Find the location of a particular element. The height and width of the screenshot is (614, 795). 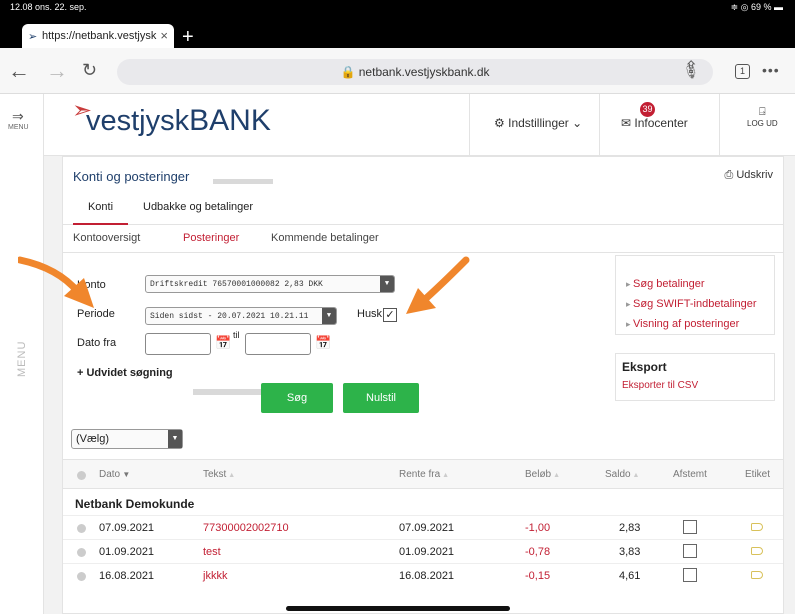

back-icon: ← is located at coordinates (19, 71).